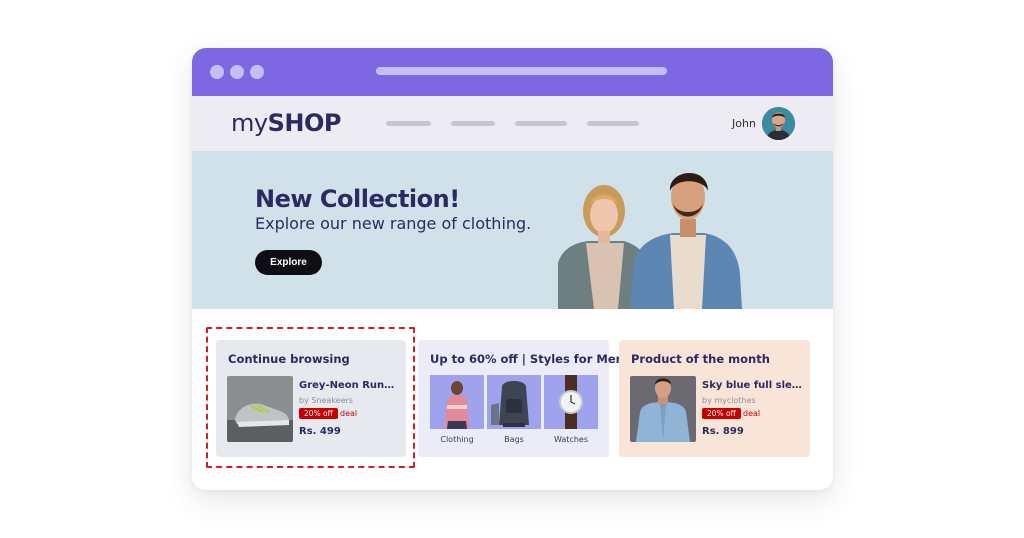 The width and height of the screenshot is (1024, 538). I want to click on user-avatar-icon, so click(778, 123).